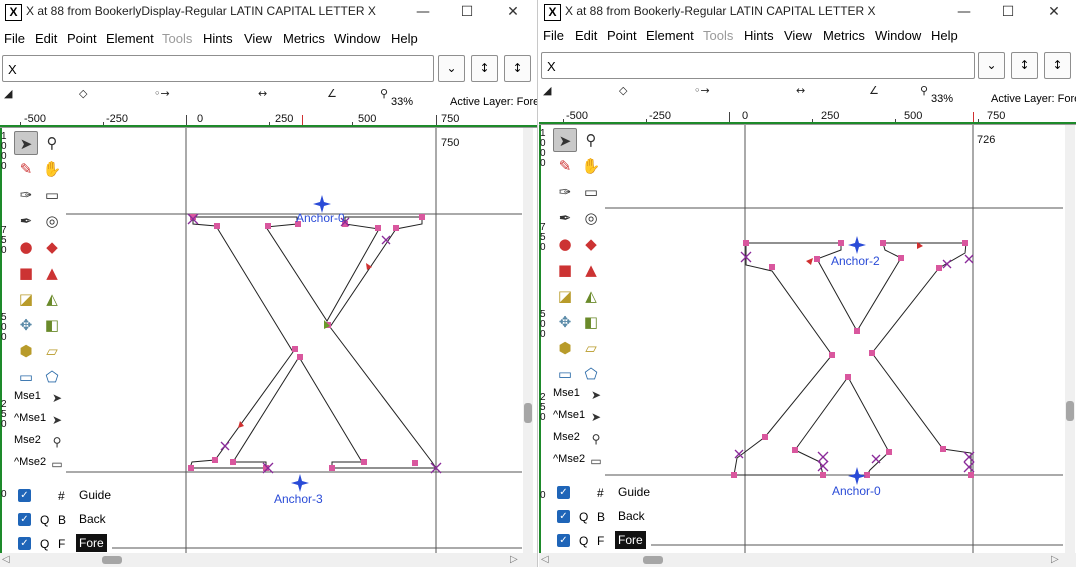  I want to click on menu-view: View, so click(258, 38).